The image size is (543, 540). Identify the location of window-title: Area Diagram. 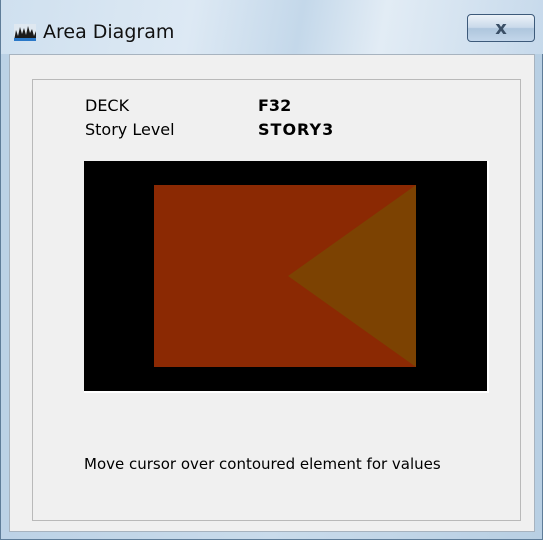
(109, 32).